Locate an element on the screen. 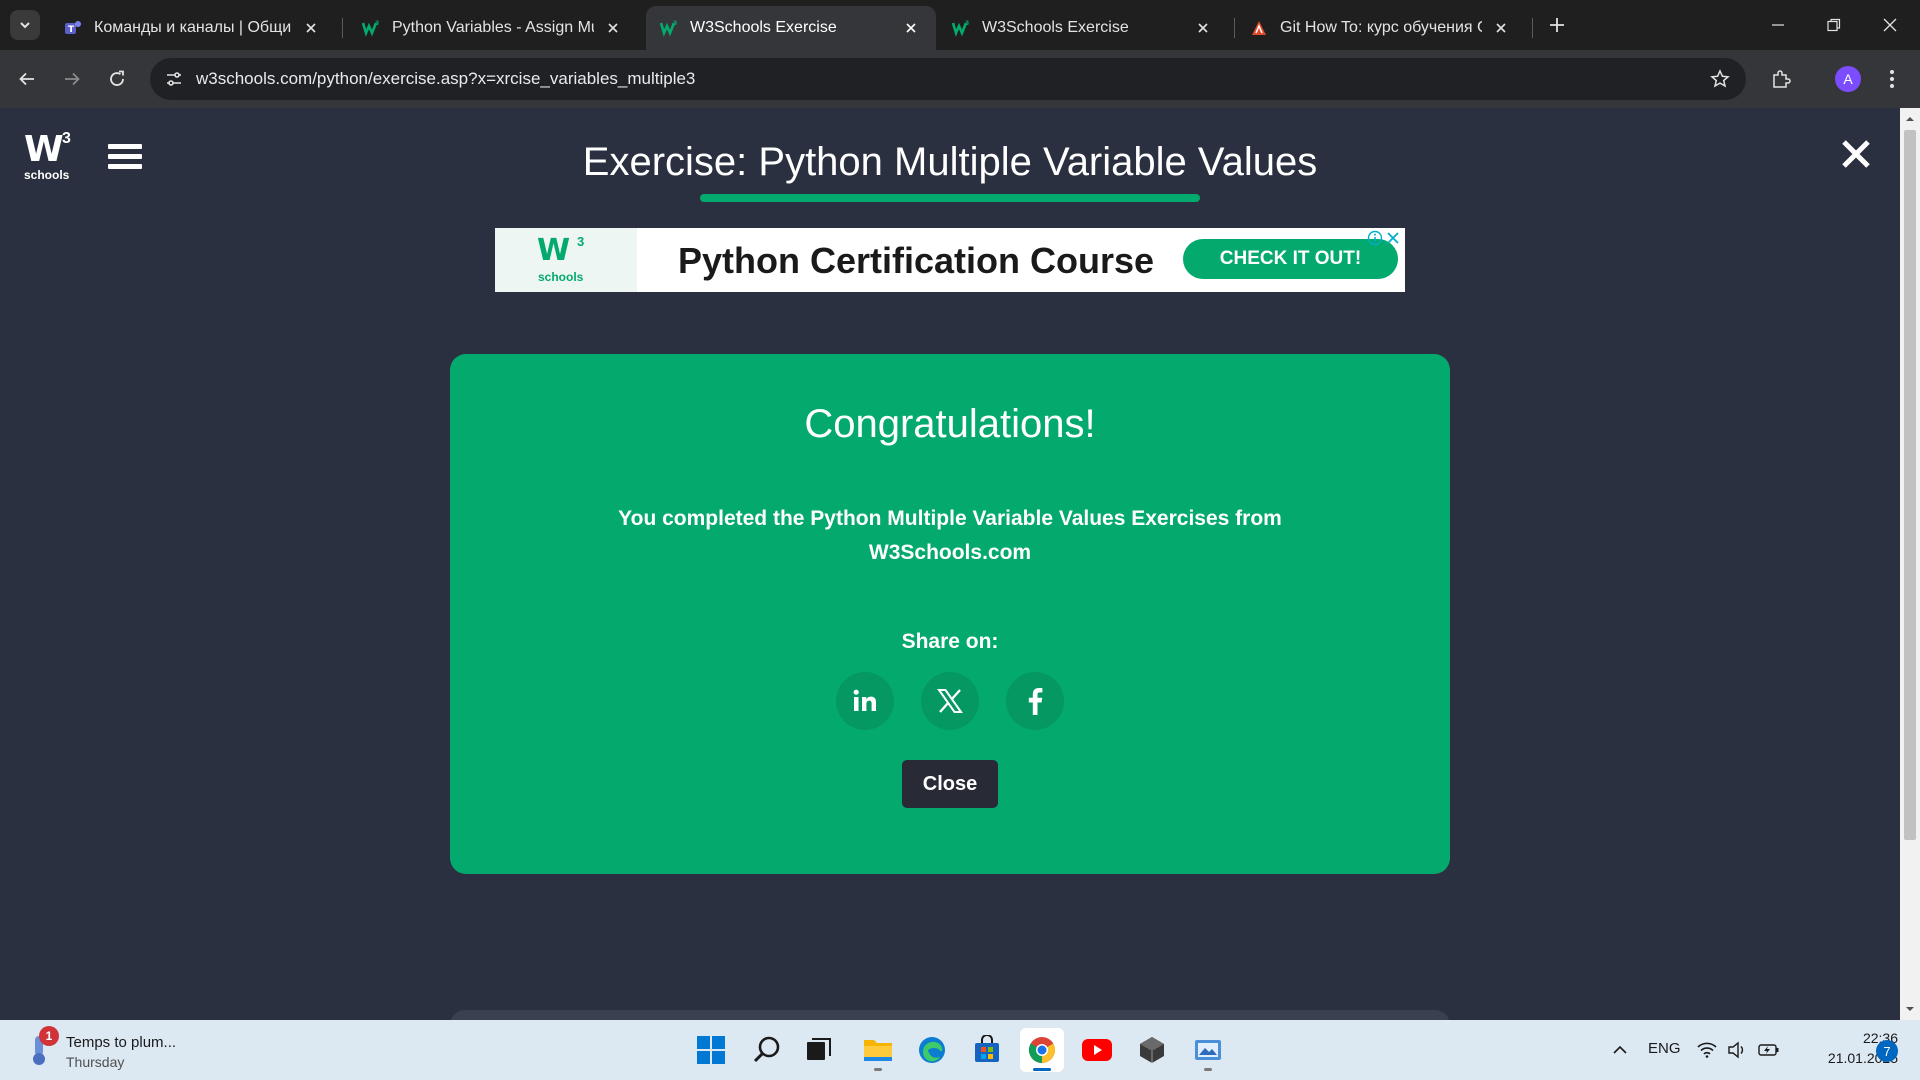  share-facebook-button is located at coordinates (1035, 701).